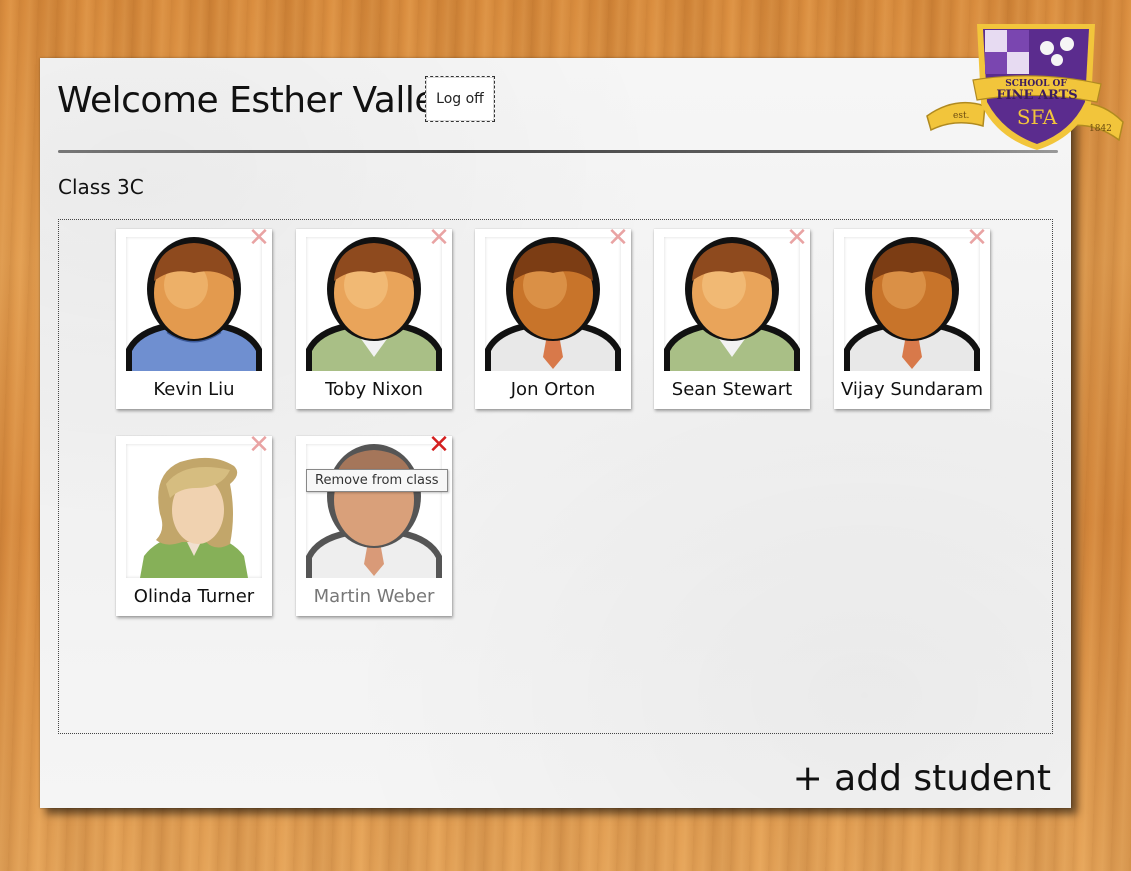 This screenshot has height=871, width=1131. I want to click on crest-line2: FINE ARTS, so click(1036, 95).